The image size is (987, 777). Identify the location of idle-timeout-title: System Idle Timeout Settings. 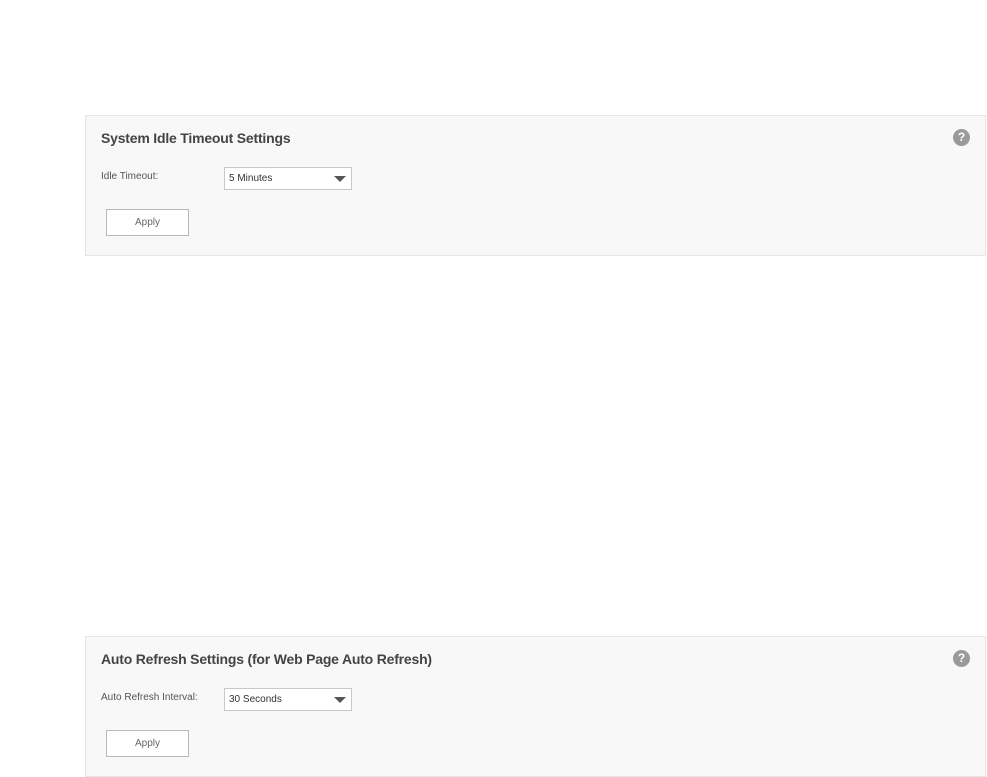
(196, 138).